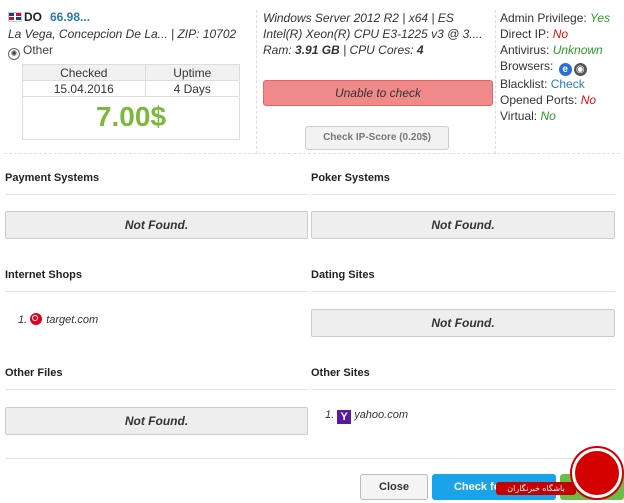 The image size is (624, 503). I want to click on blacklist-row: Blacklist: Check, so click(560, 84).